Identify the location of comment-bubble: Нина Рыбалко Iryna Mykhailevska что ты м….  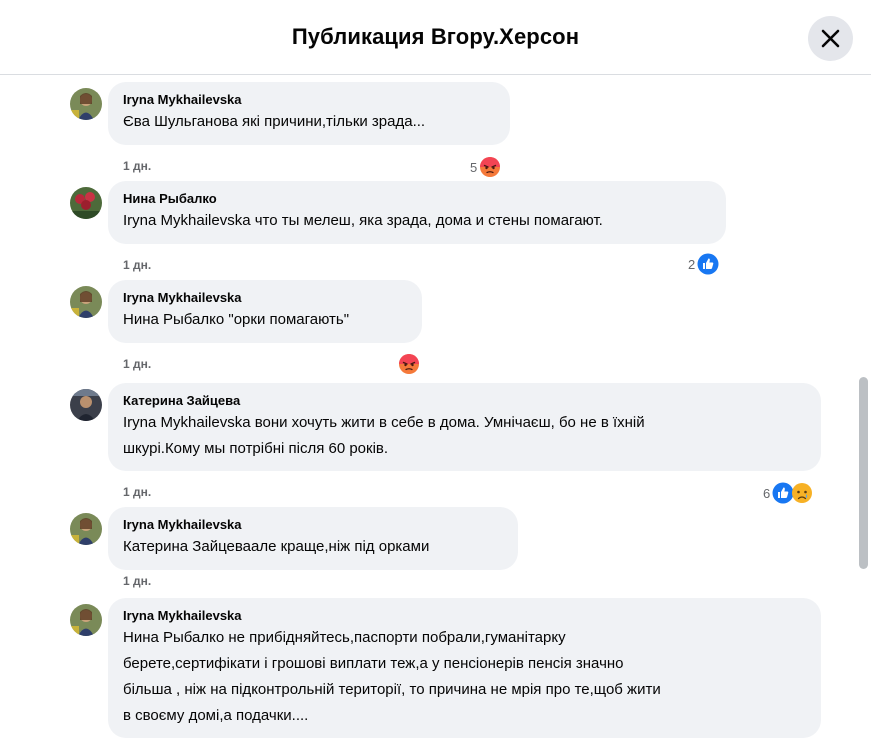
(417, 212).